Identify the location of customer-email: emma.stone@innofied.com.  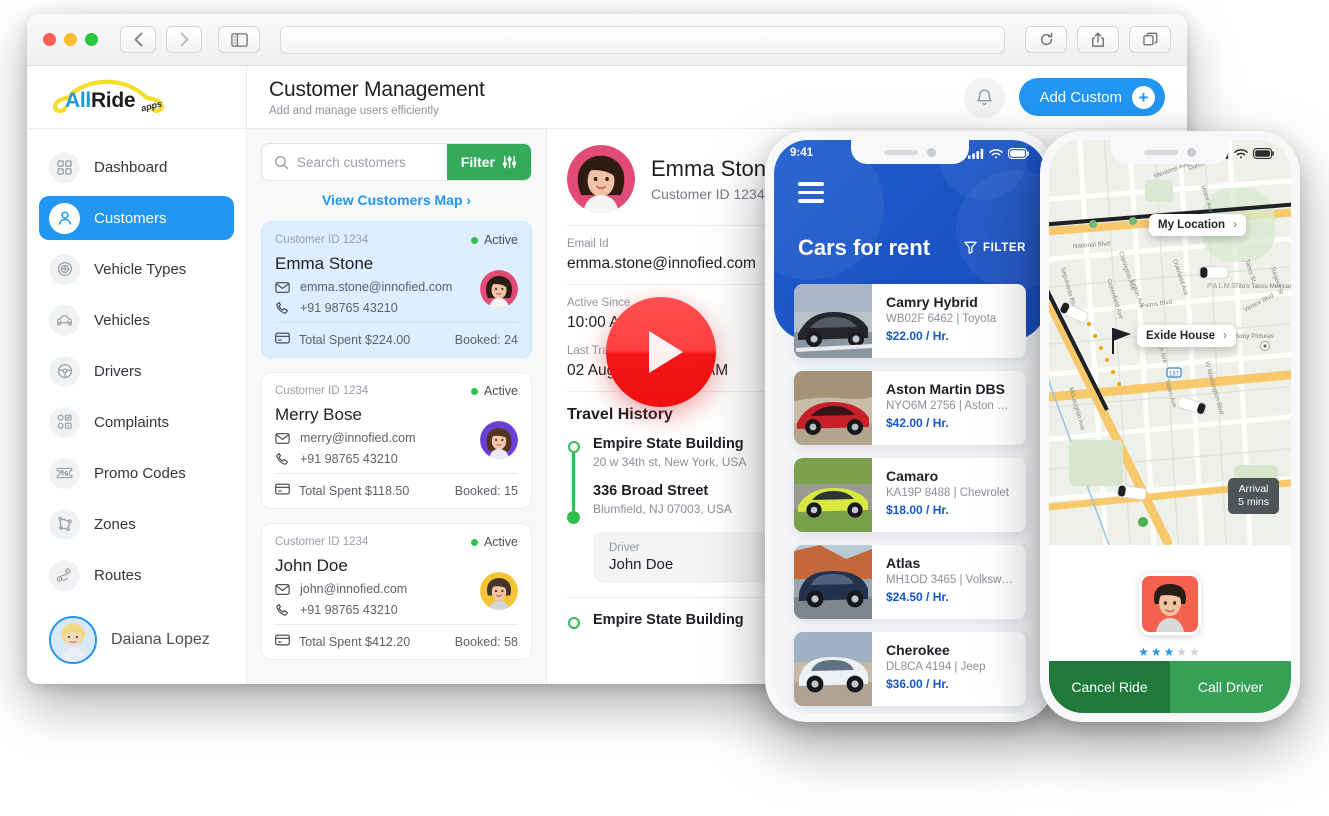
(376, 287).